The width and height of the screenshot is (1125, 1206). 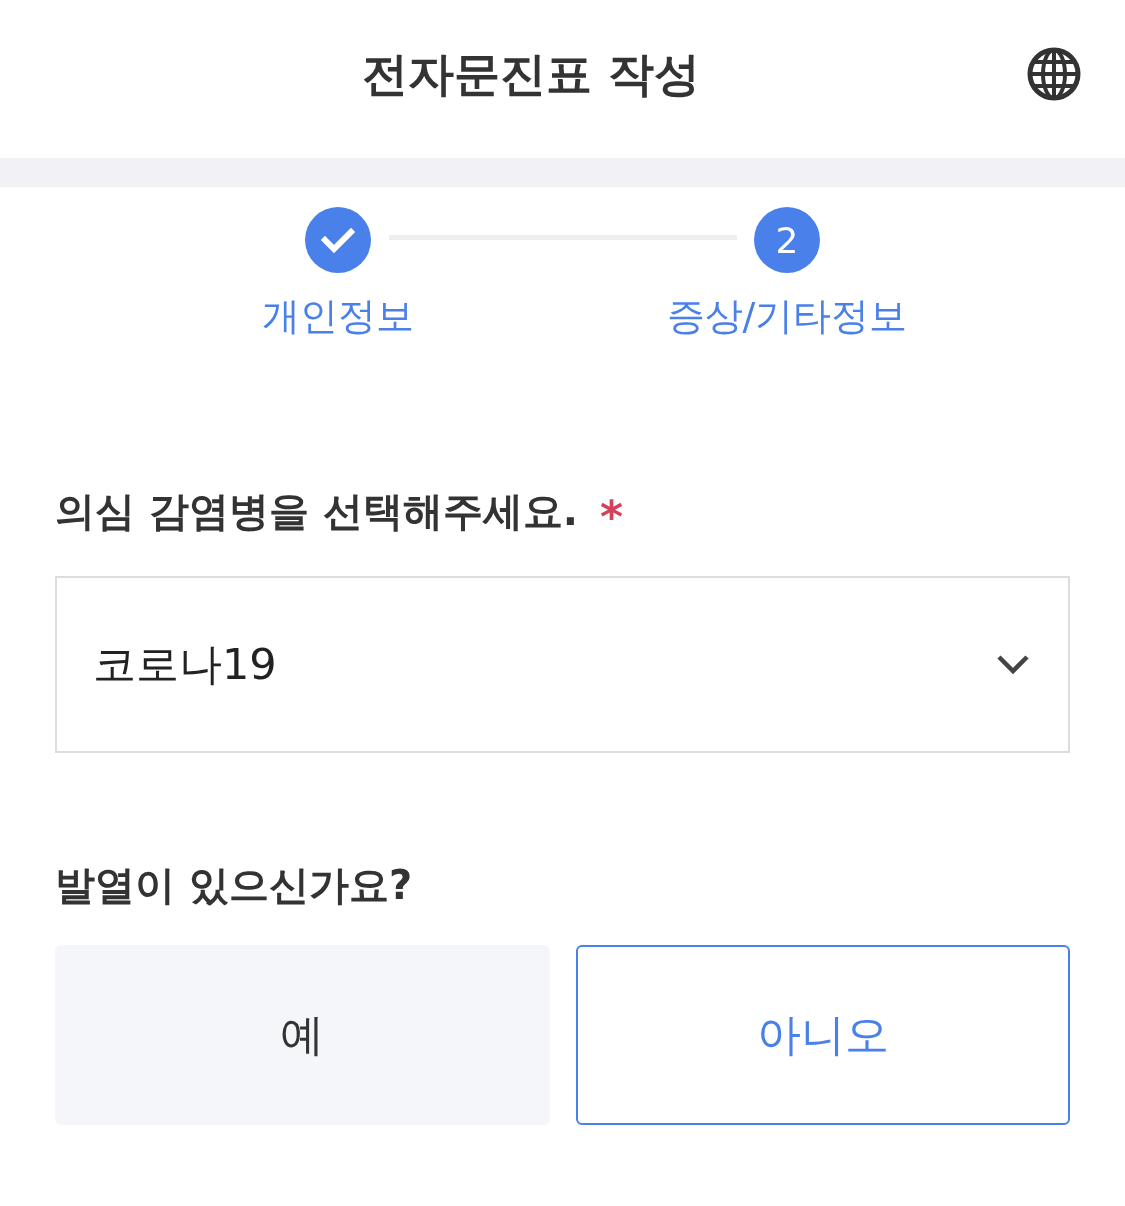 I want to click on question-label: 의심 감염병을 선택해주세요., so click(x=317, y=511).